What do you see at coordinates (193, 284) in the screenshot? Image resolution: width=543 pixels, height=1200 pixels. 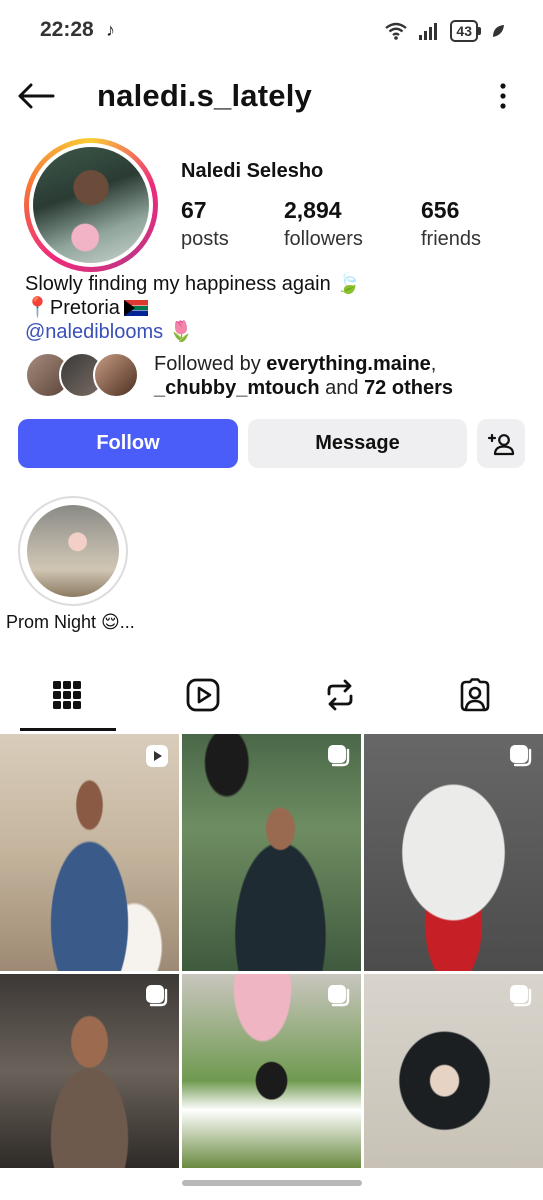 I see `bio-text: Slowly finding my happiness again 🍃` at bounding box center [193, 284].